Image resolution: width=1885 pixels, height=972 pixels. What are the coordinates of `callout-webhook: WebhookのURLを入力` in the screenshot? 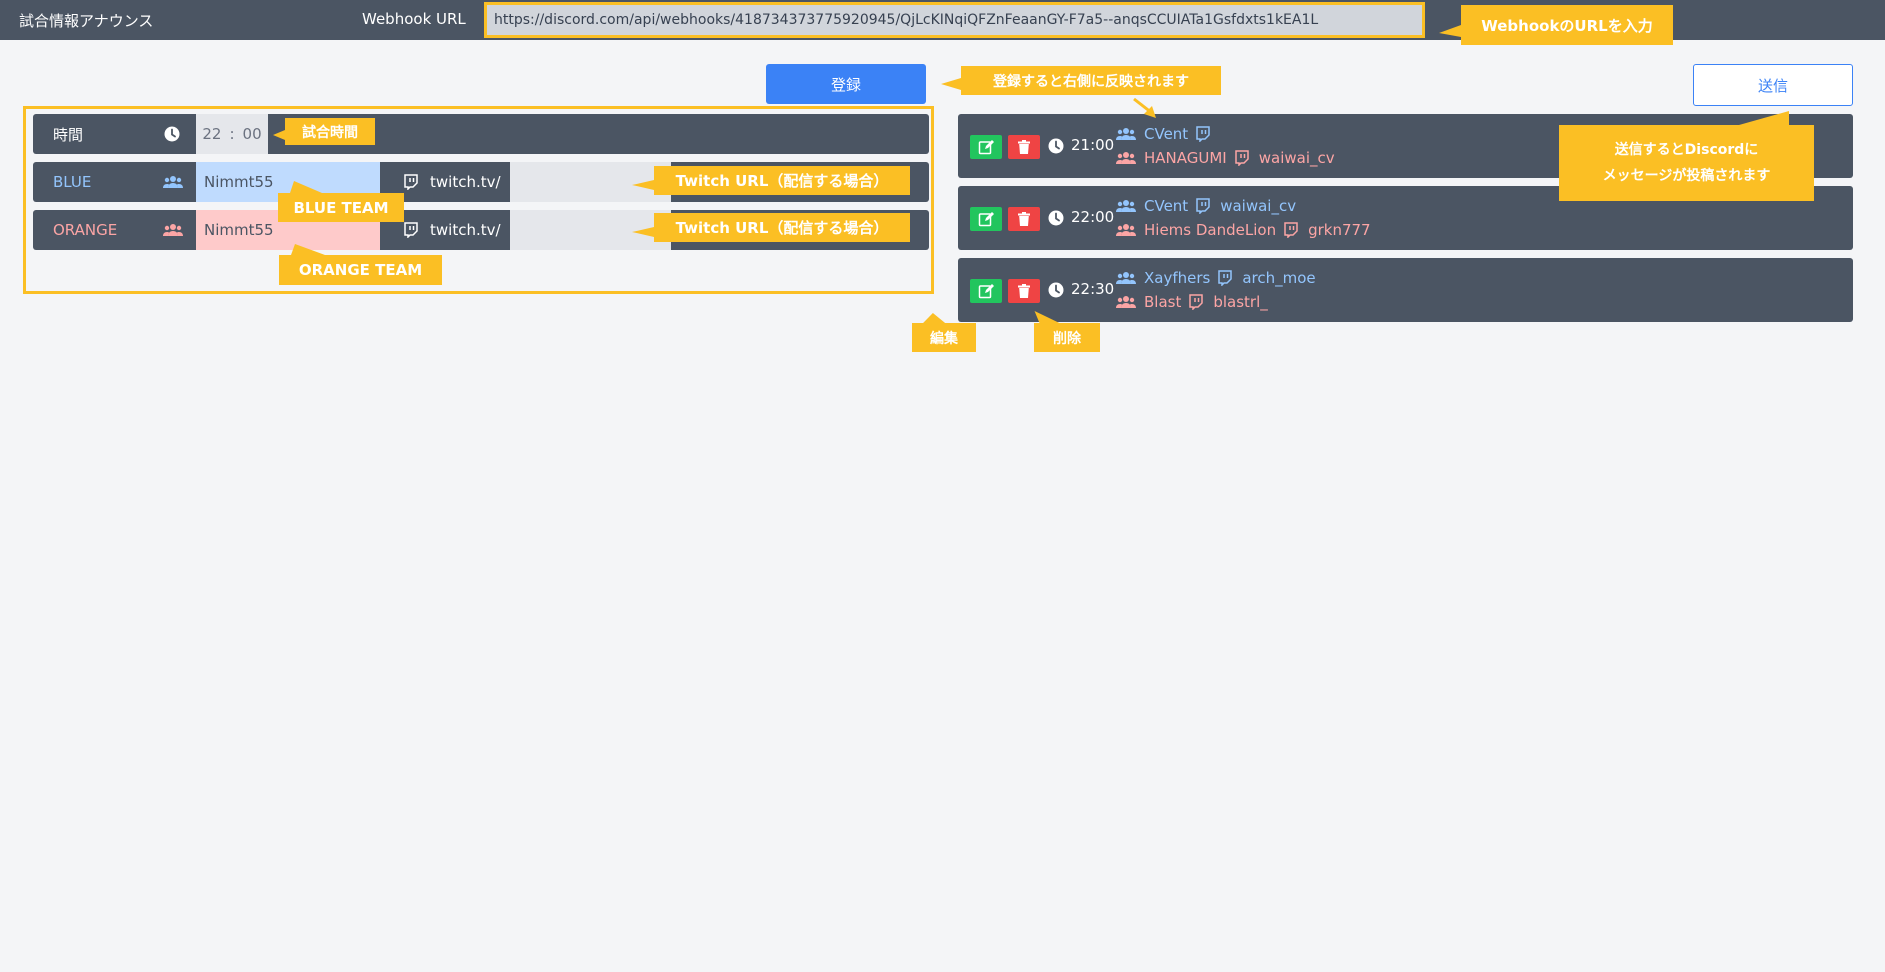 It's located at (1556, 25).